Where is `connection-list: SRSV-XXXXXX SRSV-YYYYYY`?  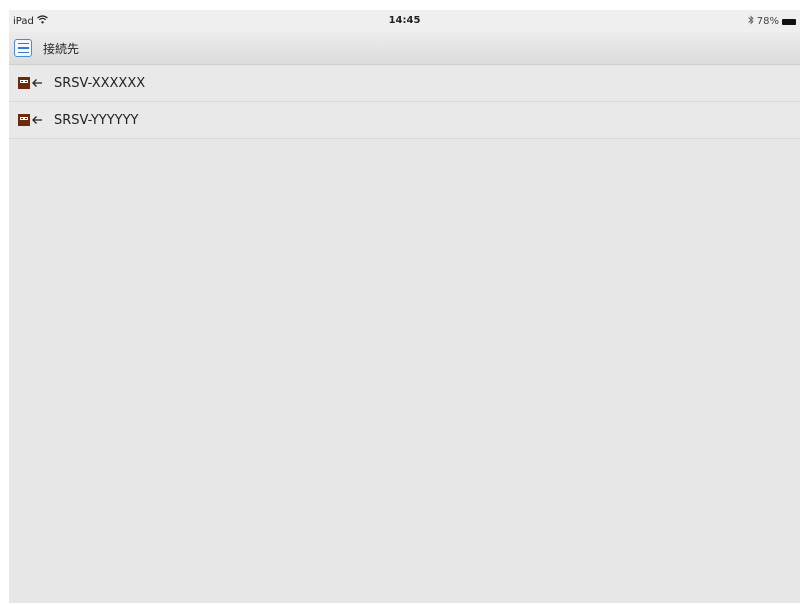
connection-list: SRSV-XXXXXX SRSV-YYYYYY is located at coordinates (404, 102).